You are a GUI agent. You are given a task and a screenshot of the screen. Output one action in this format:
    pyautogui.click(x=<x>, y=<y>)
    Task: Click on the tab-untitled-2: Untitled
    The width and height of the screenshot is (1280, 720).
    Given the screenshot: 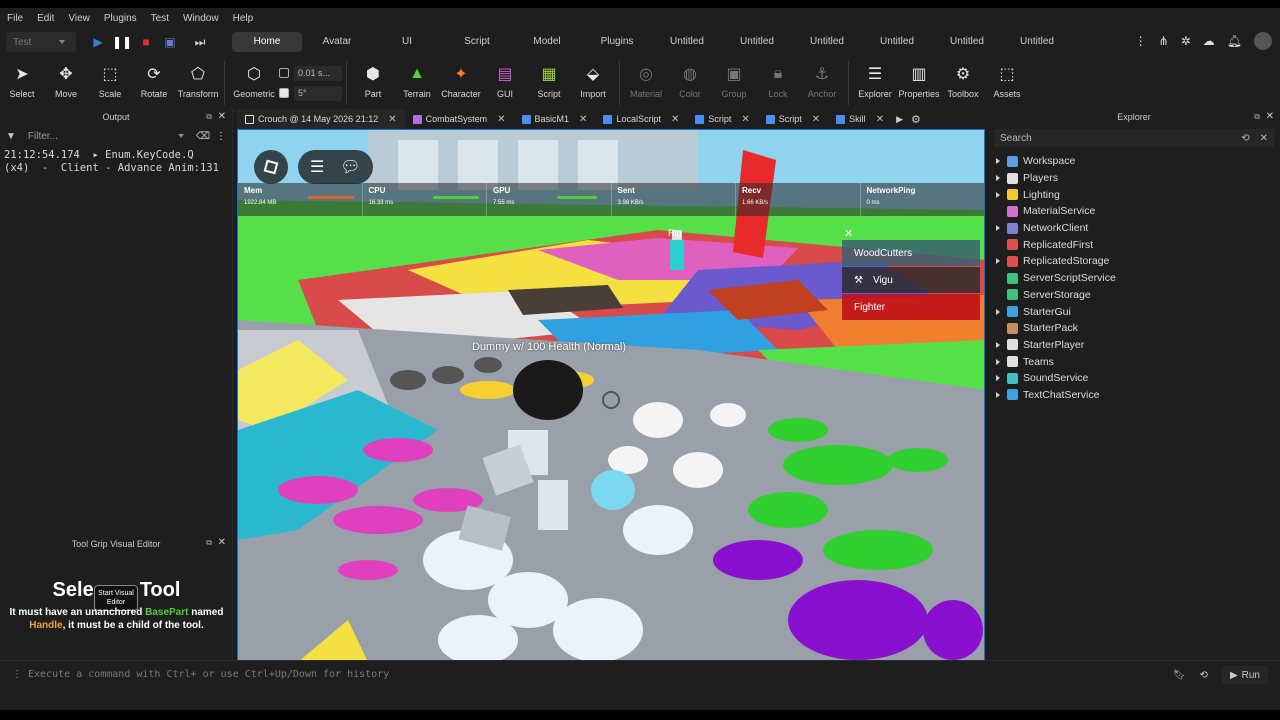 What is the action you would take?
    pyautogui.click(x=757, y=42)
    